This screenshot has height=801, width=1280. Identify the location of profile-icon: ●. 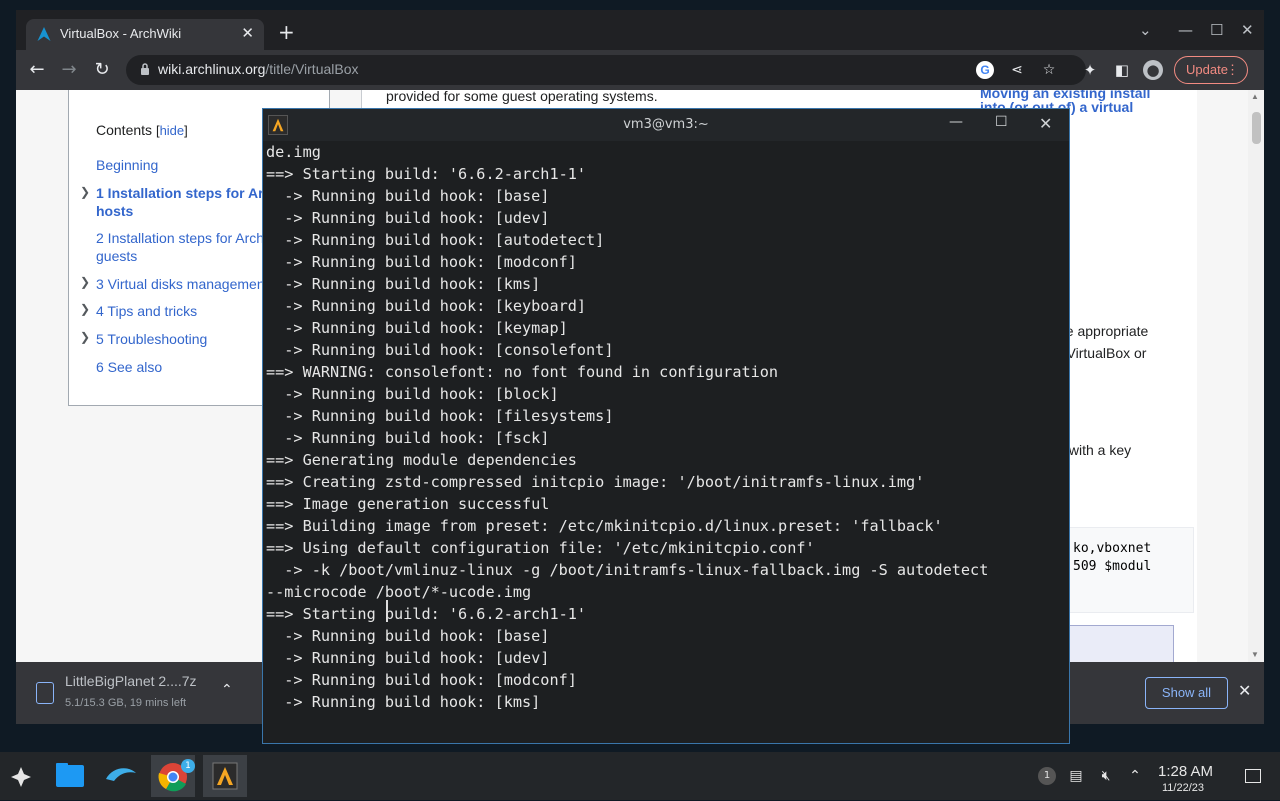
(1153, 70).